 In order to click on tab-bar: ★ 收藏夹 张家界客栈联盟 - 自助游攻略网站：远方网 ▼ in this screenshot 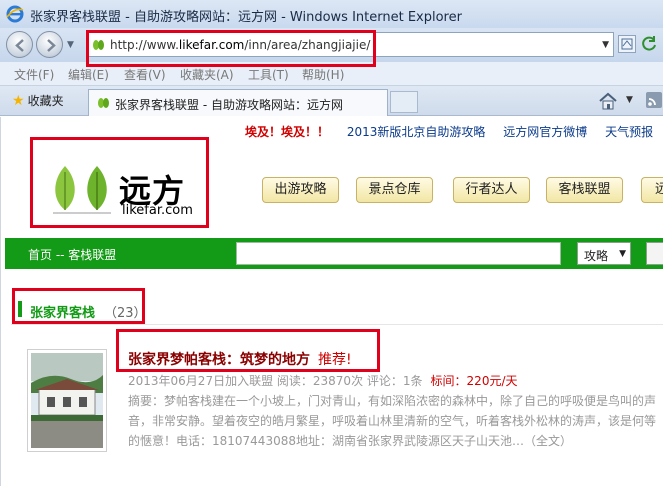, I will do `click(331, 101)`.